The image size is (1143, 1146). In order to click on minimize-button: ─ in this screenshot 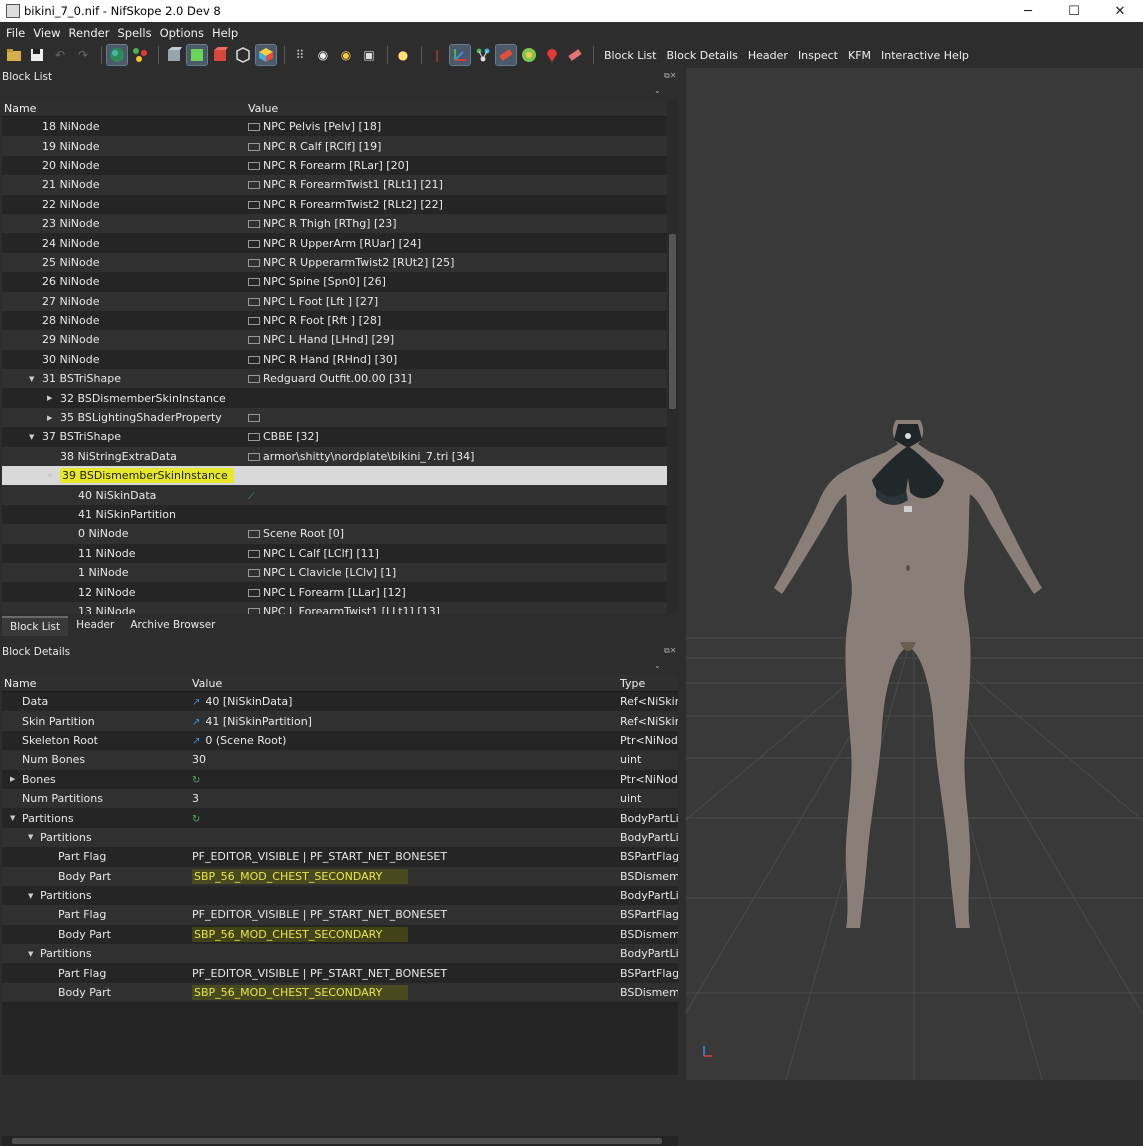, I will do `click(1028, 11)`.